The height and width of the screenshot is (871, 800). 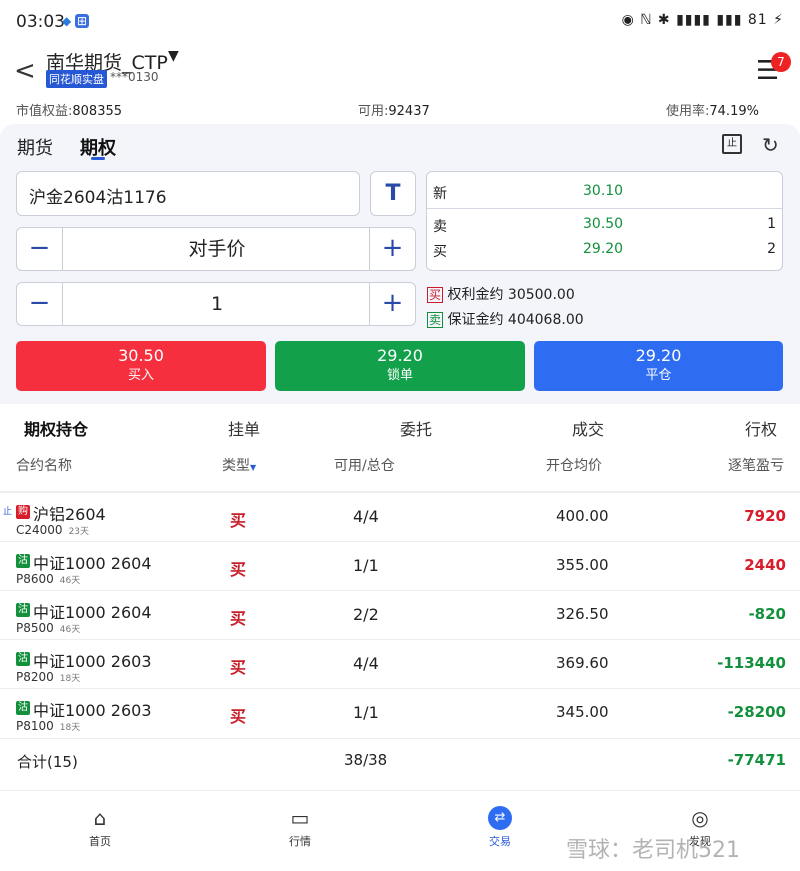 I want to click on nav-home: ⌂ 首页, so click(x=100, y=827).